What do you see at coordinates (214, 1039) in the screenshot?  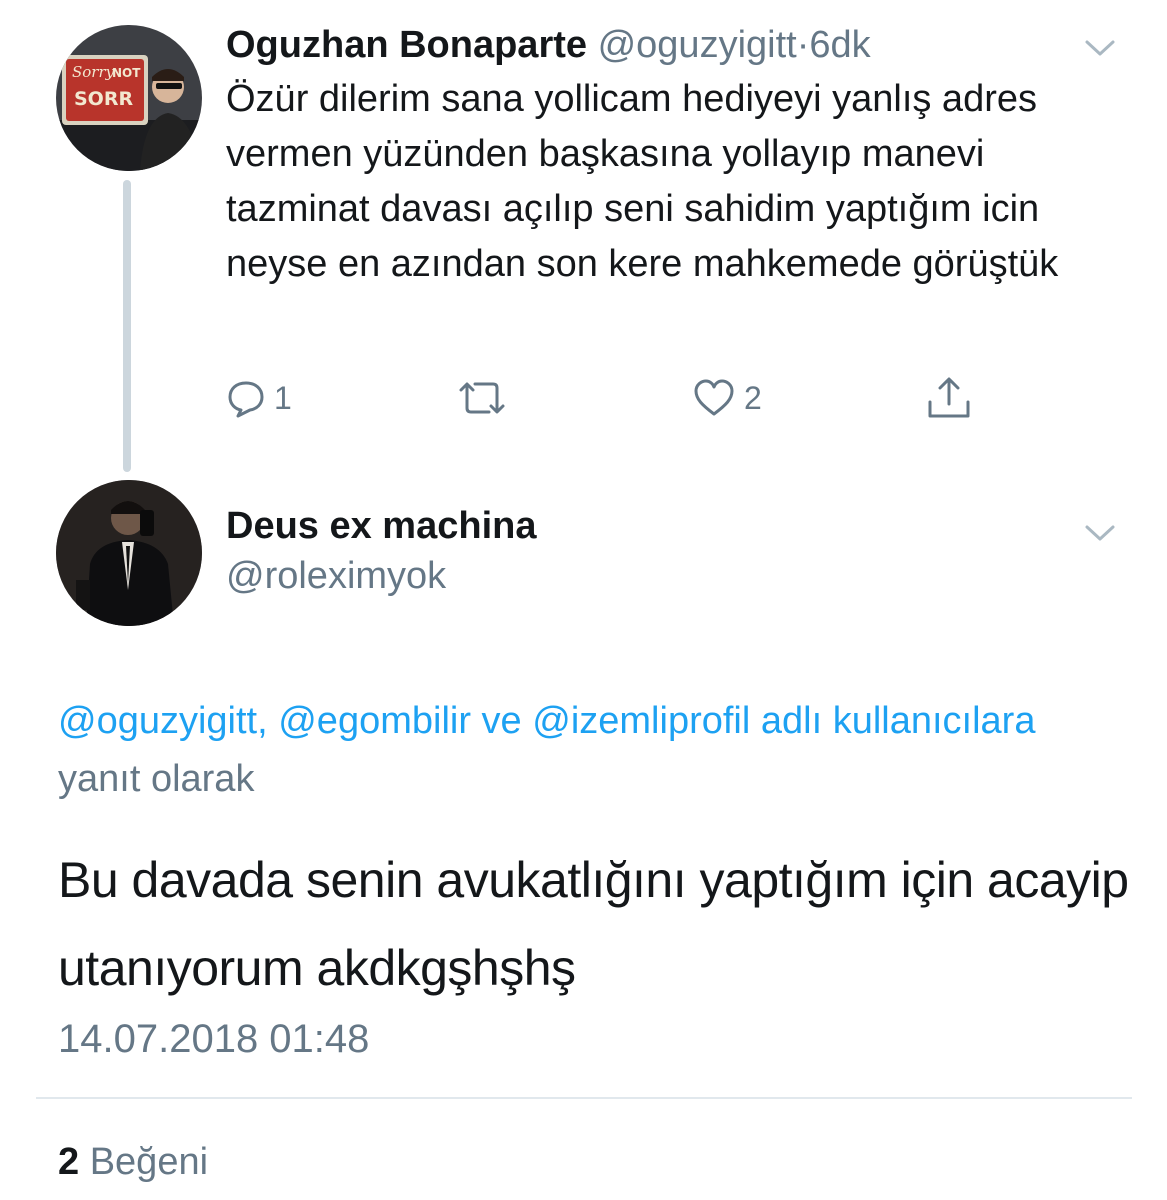 I see `tweet-timestamp: 14.07.2018 01:48` at bounding box center [214, 1039].